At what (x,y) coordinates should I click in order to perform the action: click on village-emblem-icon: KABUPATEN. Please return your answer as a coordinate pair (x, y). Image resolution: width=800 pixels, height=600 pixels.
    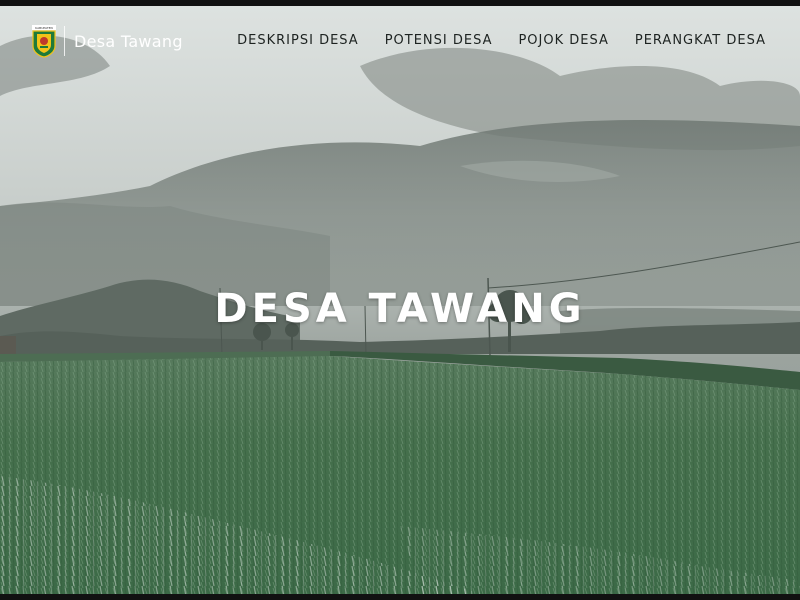
    Looking at the image, I should click on (44, 41).